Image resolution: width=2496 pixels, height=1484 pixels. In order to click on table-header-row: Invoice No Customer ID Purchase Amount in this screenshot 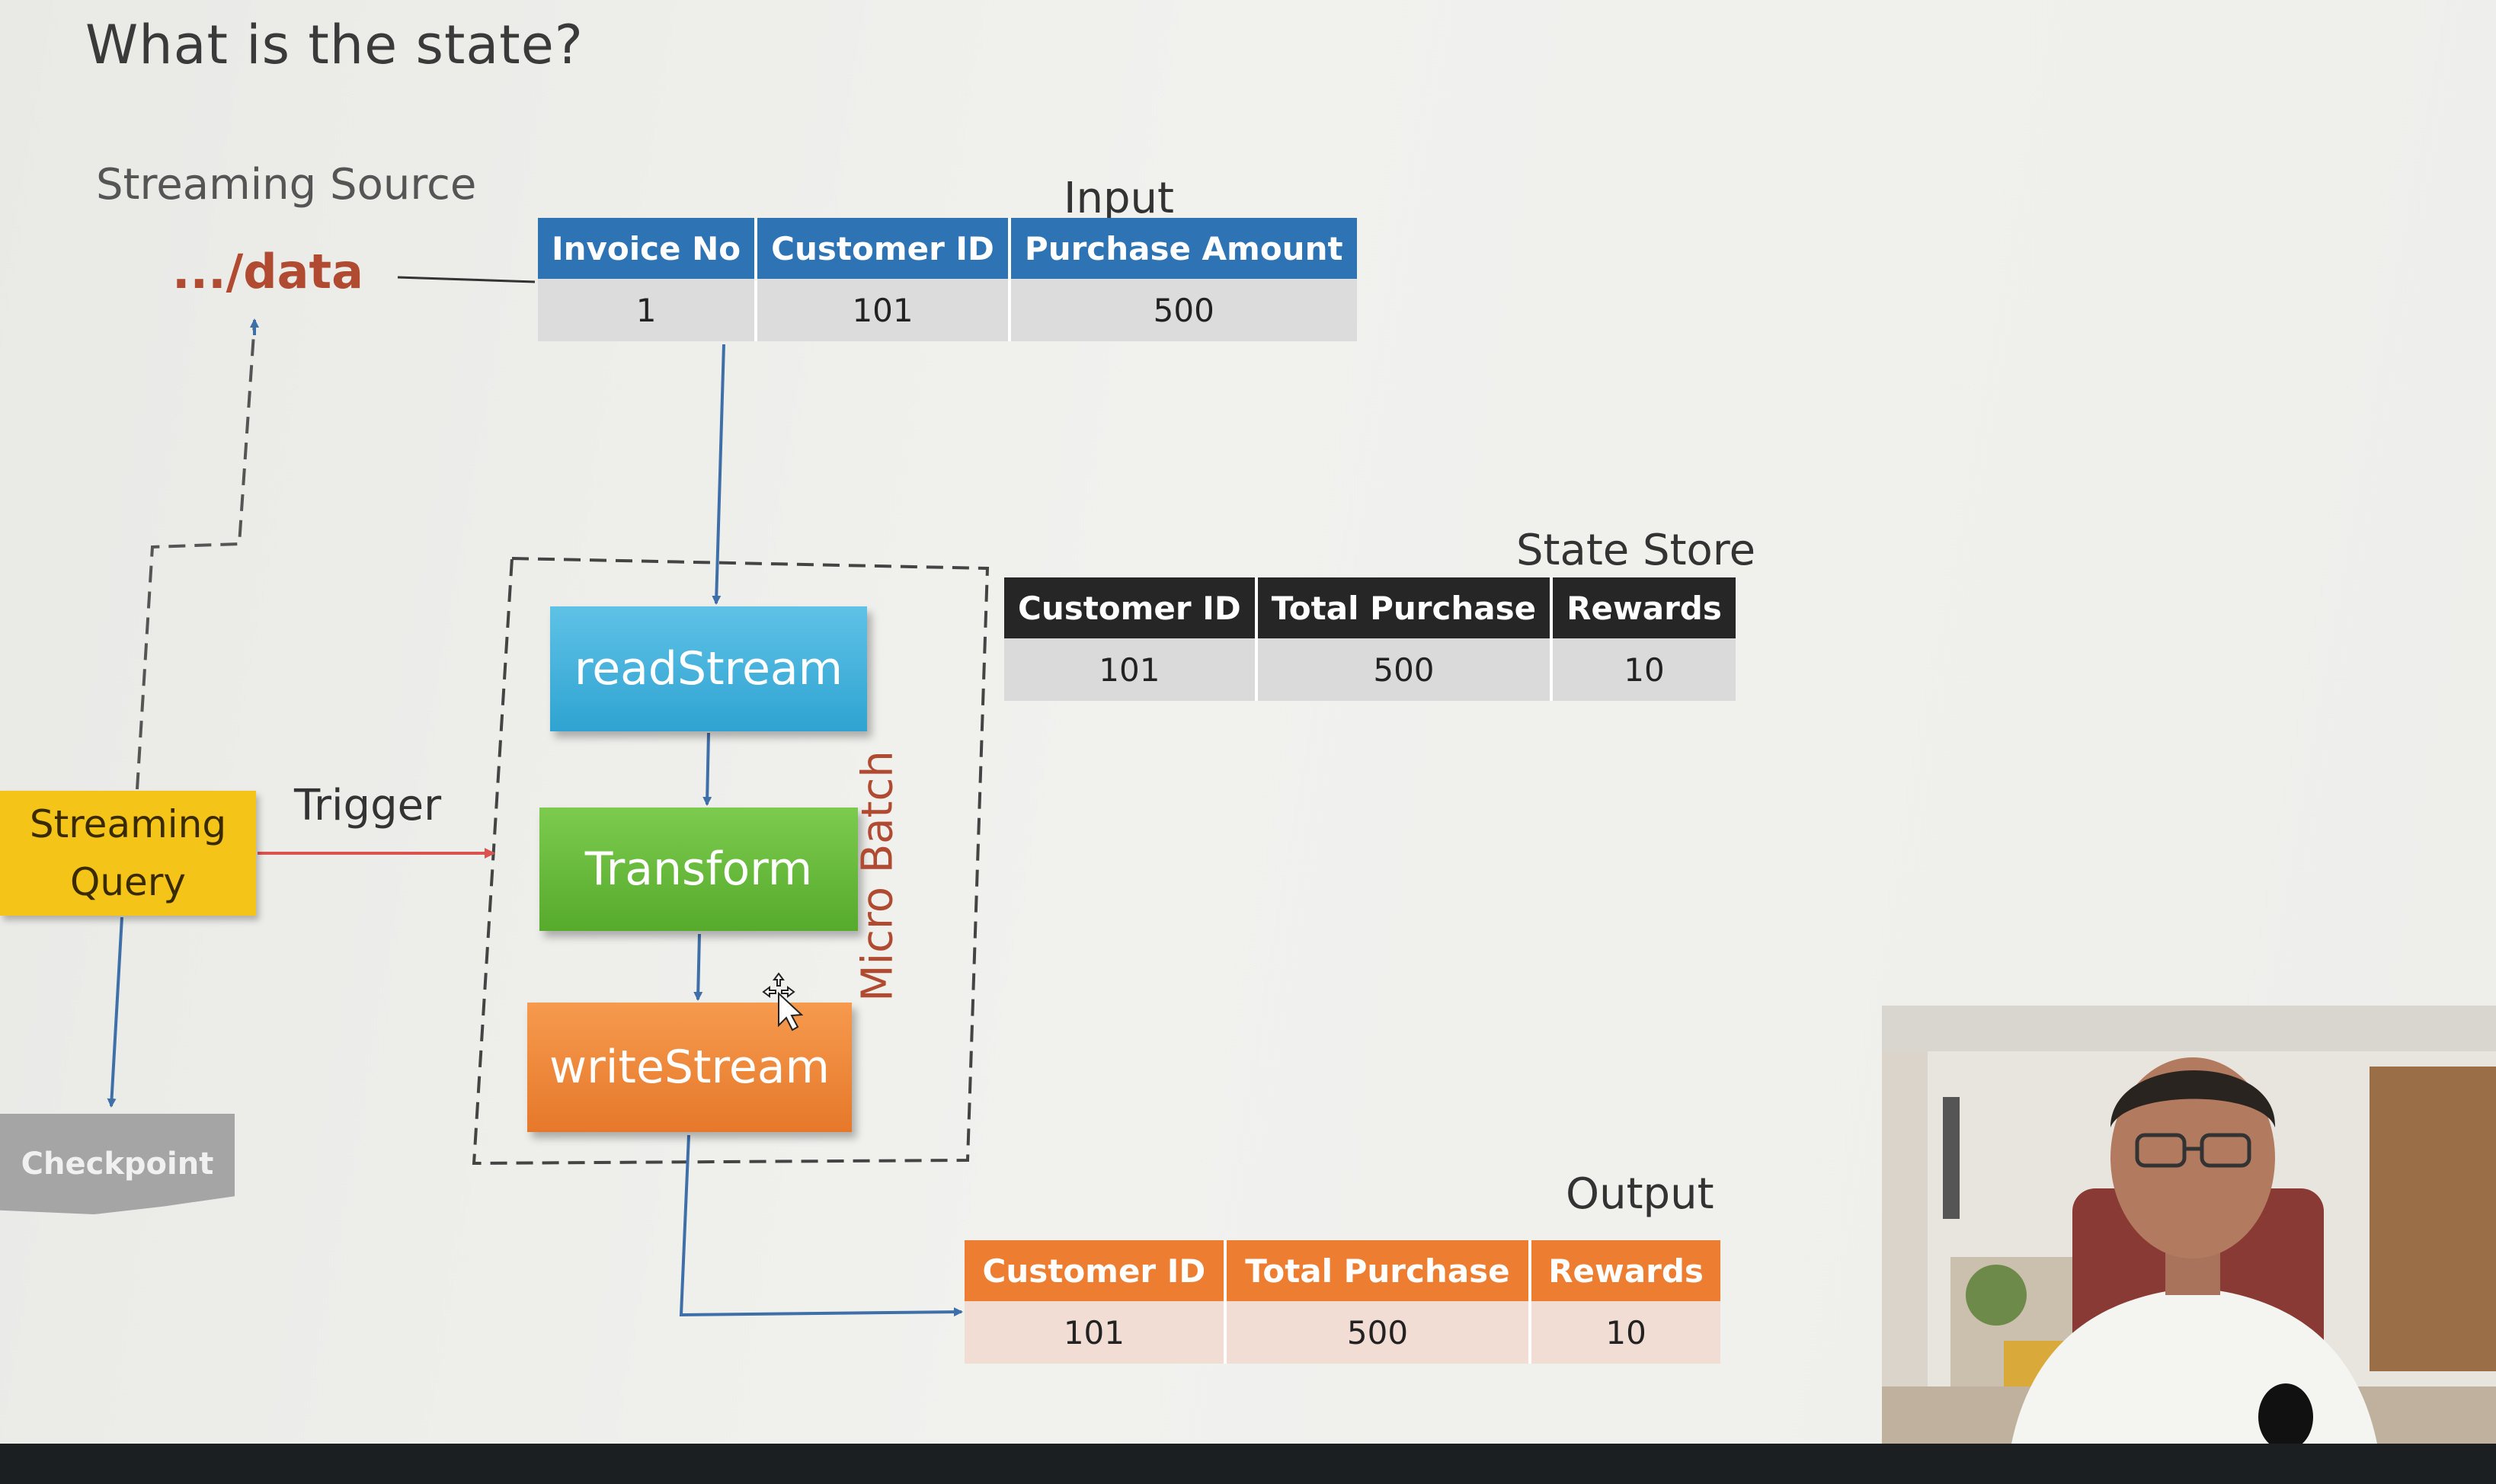, I will do `click(947, 248)`.